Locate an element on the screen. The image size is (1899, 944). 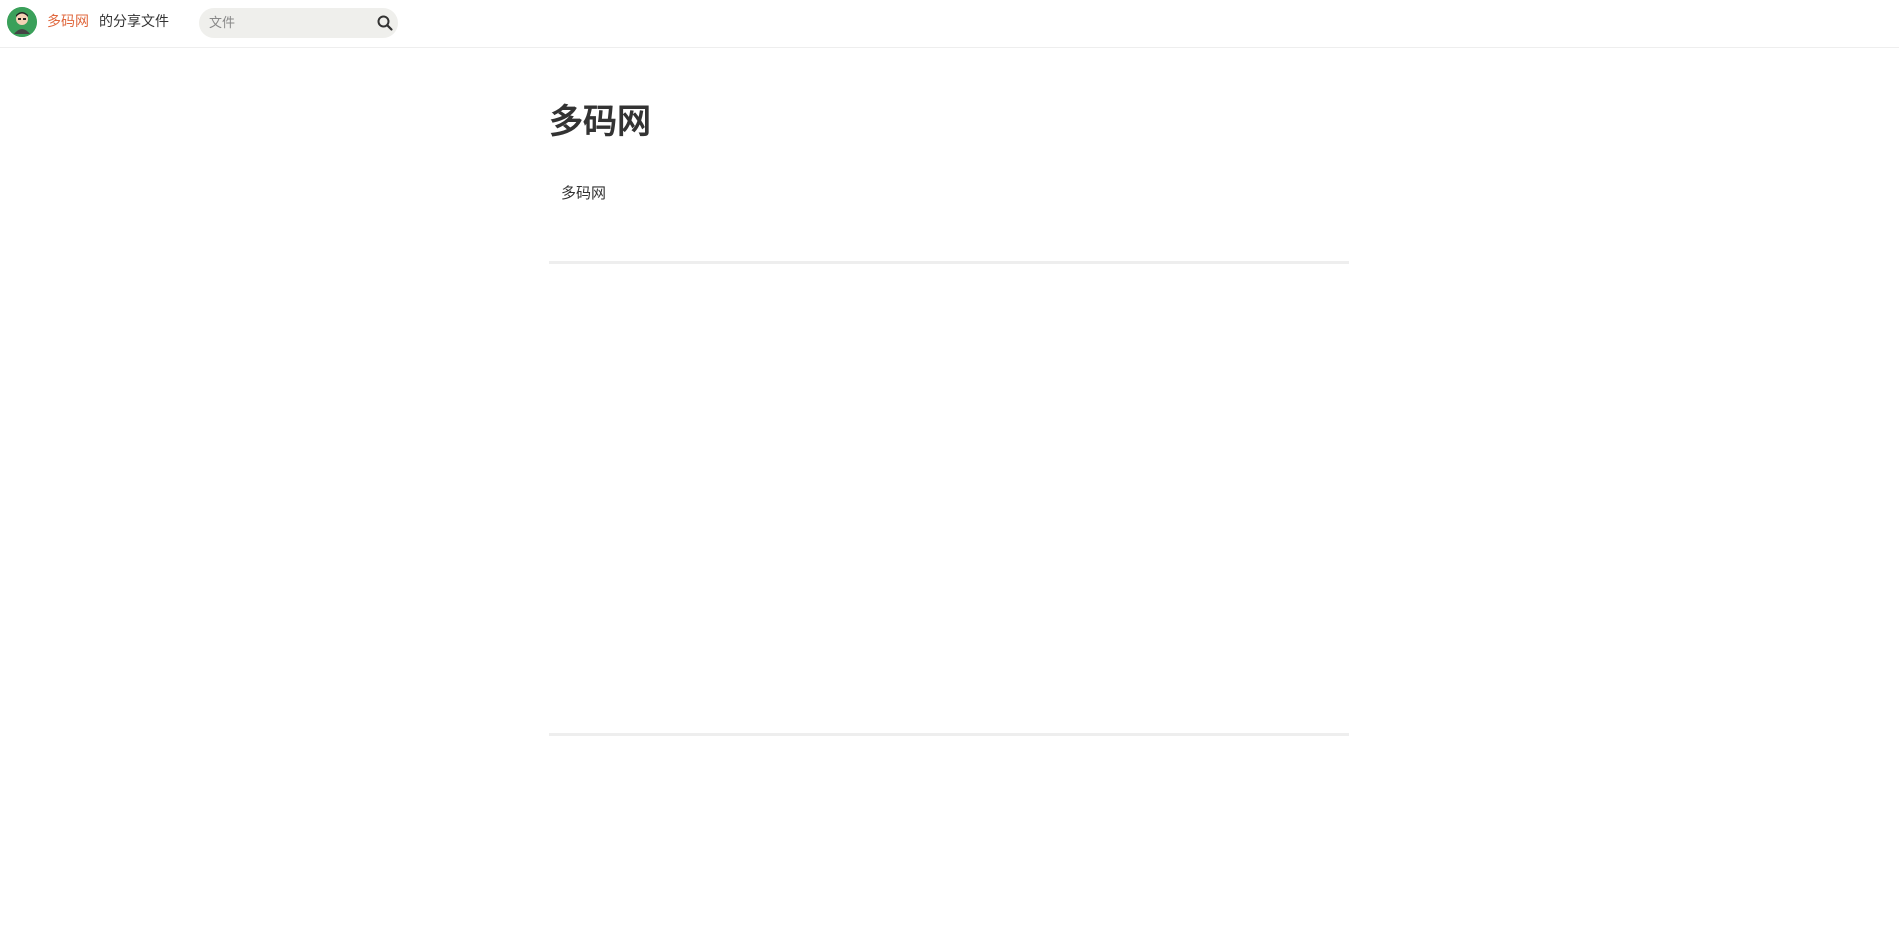
user-avatar is located at coordinates (22, 22).